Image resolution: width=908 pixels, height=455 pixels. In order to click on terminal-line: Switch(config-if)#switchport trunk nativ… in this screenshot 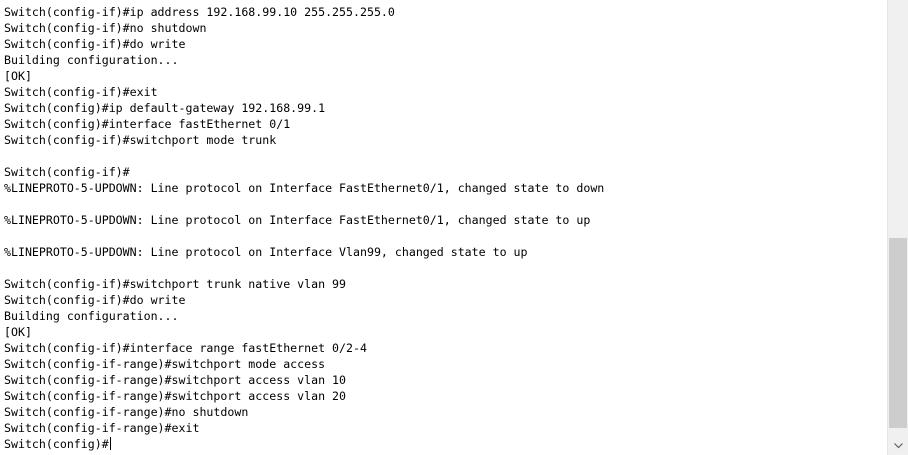, I will do `click(175, 284)`.